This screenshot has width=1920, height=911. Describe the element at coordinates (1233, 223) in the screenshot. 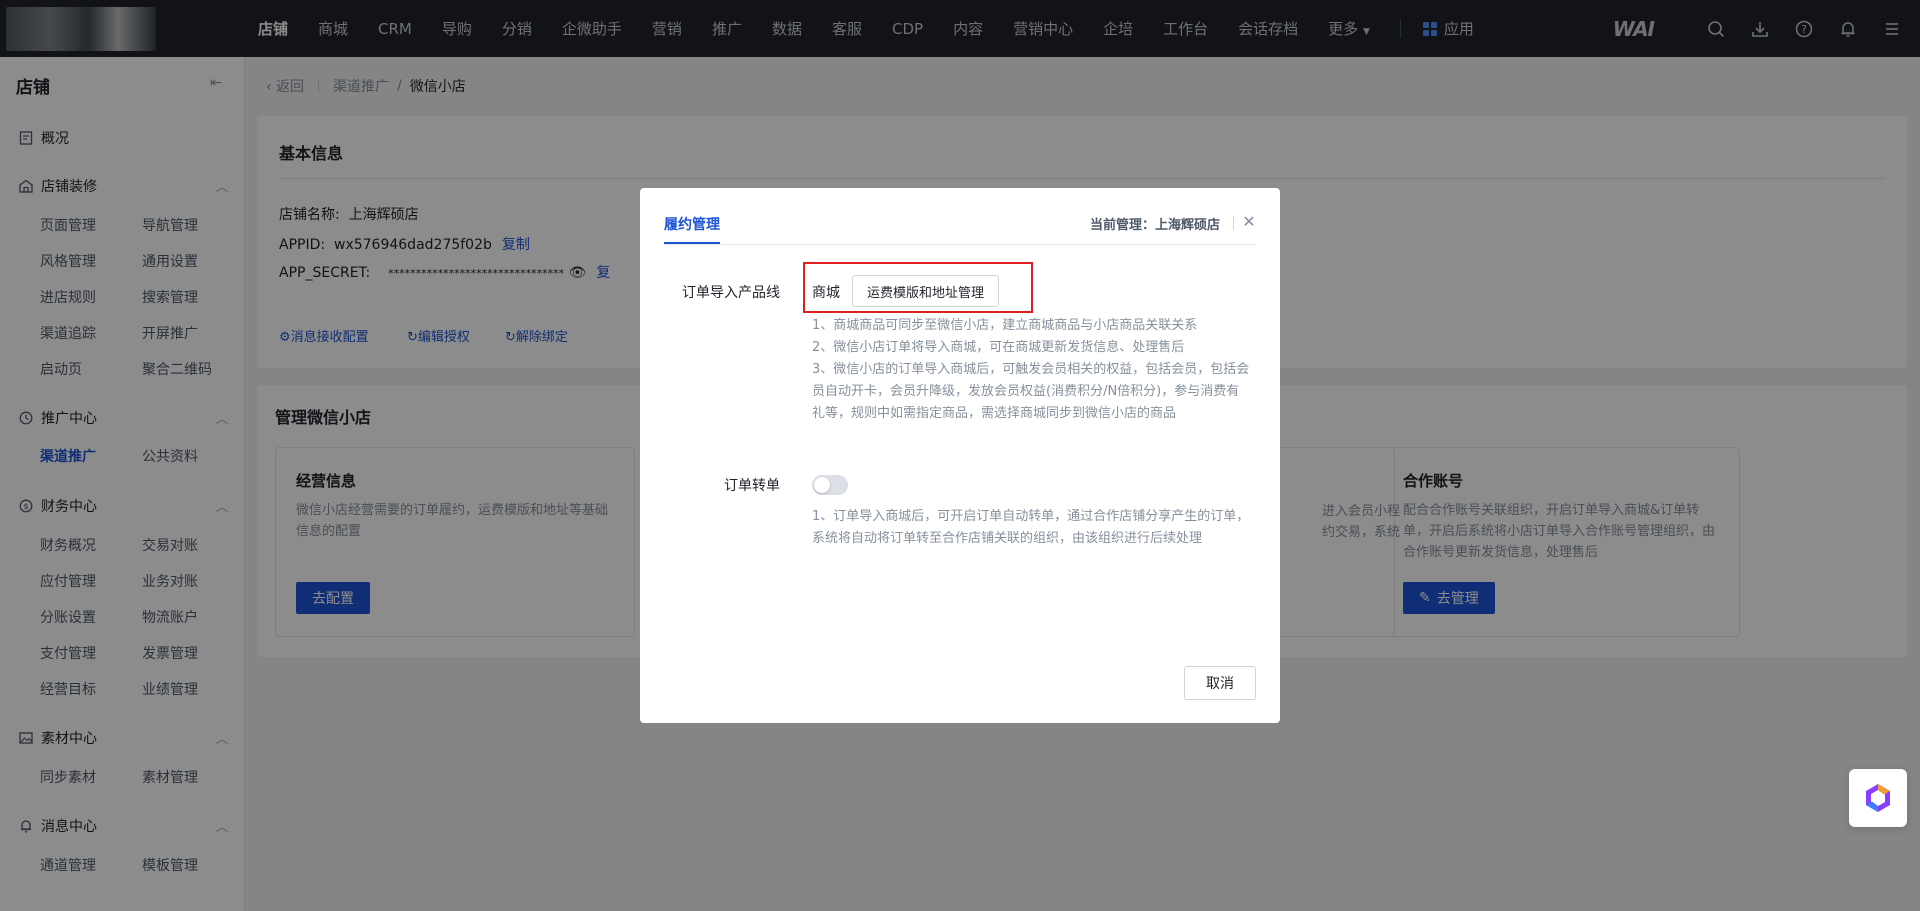

I see `header-divider` at that location.